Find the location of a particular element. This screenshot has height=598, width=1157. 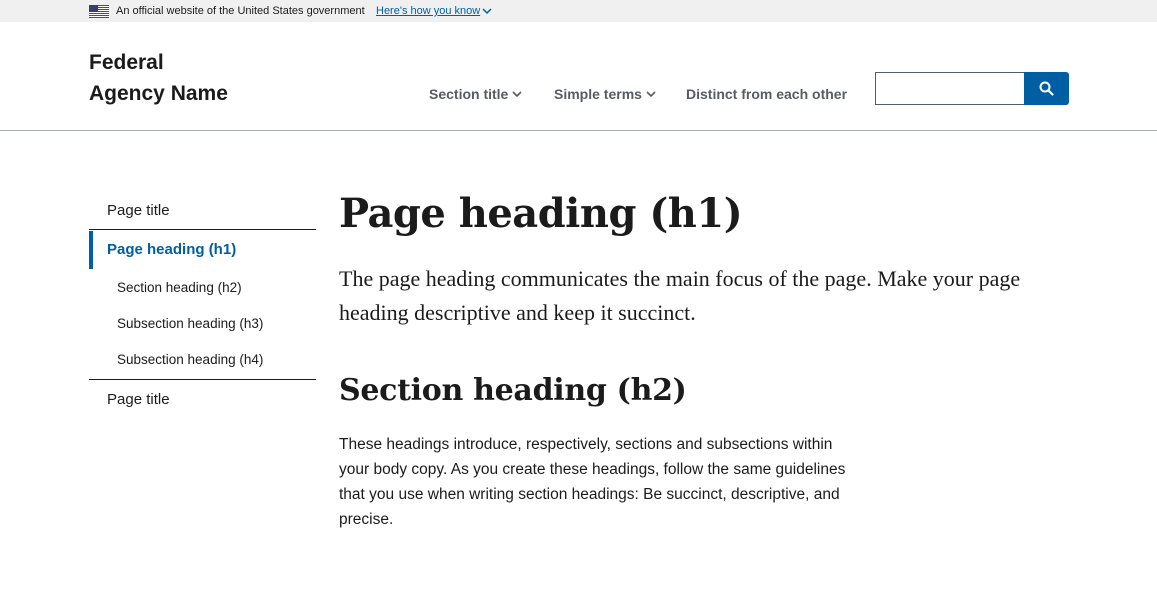

sidenav-subitem-label: Section heading (h2) is located at coordinates (179, 287).